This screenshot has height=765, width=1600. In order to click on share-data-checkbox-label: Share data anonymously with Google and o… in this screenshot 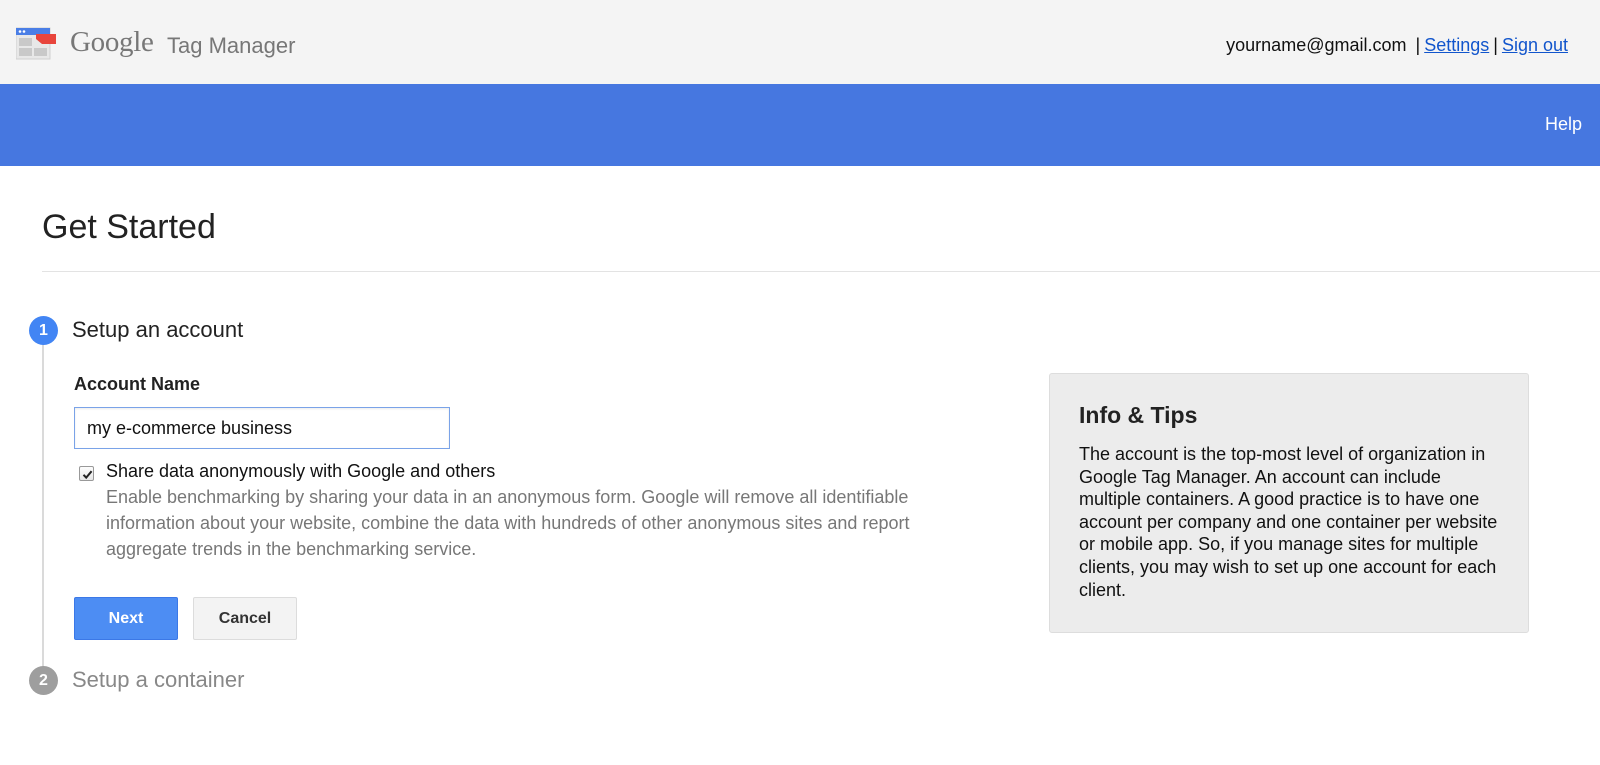, I will do `click(300, 471)`.